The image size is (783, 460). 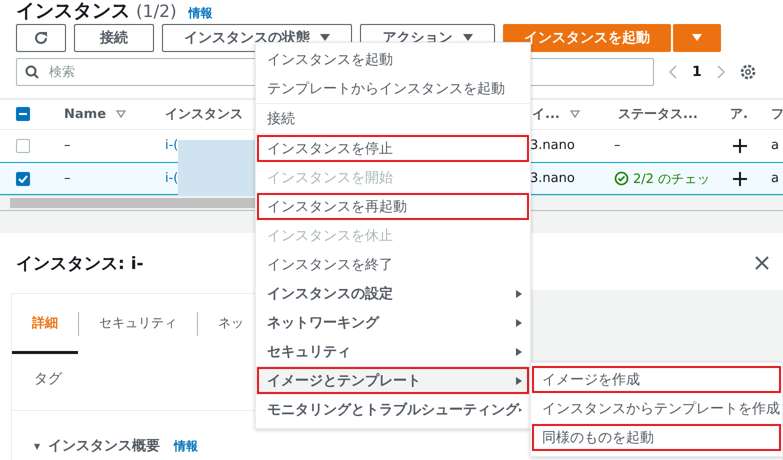 I want to click on page-title: インスタンス, so click(x=73, y=12).